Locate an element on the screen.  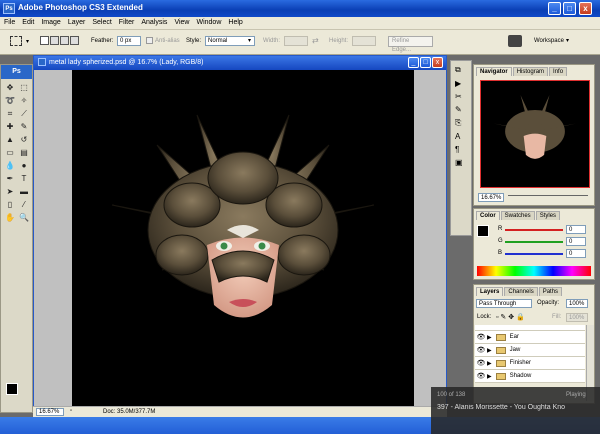
tab-swatches: Swatches is located at coordinates (517, 215).